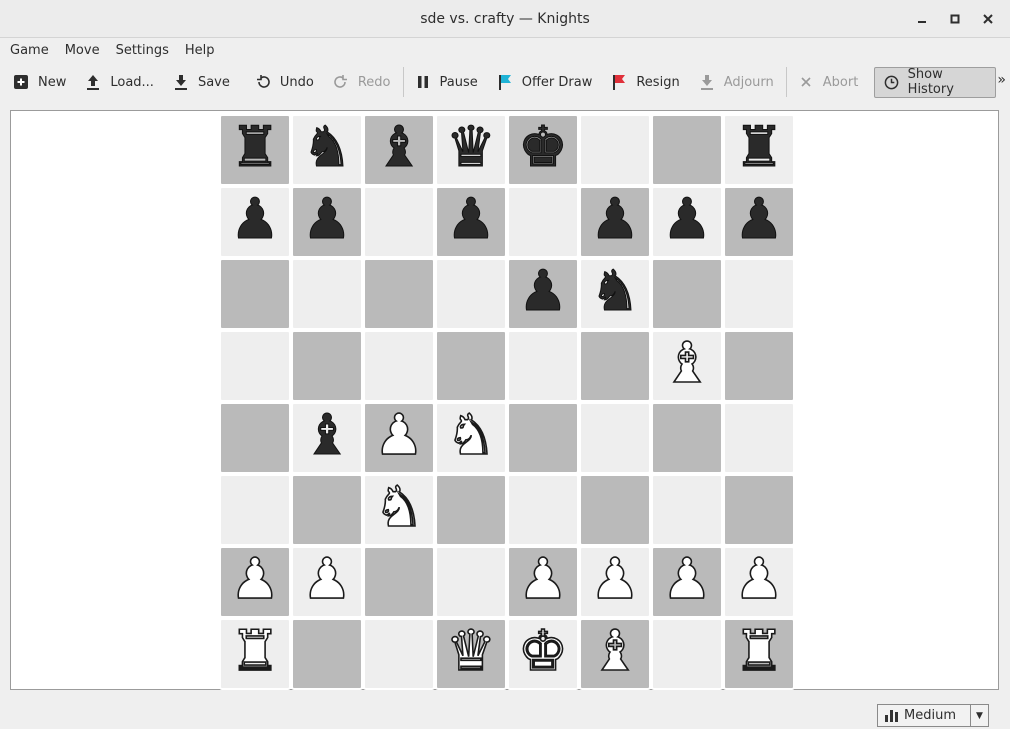 This screenshot has width=1010, height=729. Describe the element at coordinates (471, 510) in the screenshot. I see `square-d3` at that location.